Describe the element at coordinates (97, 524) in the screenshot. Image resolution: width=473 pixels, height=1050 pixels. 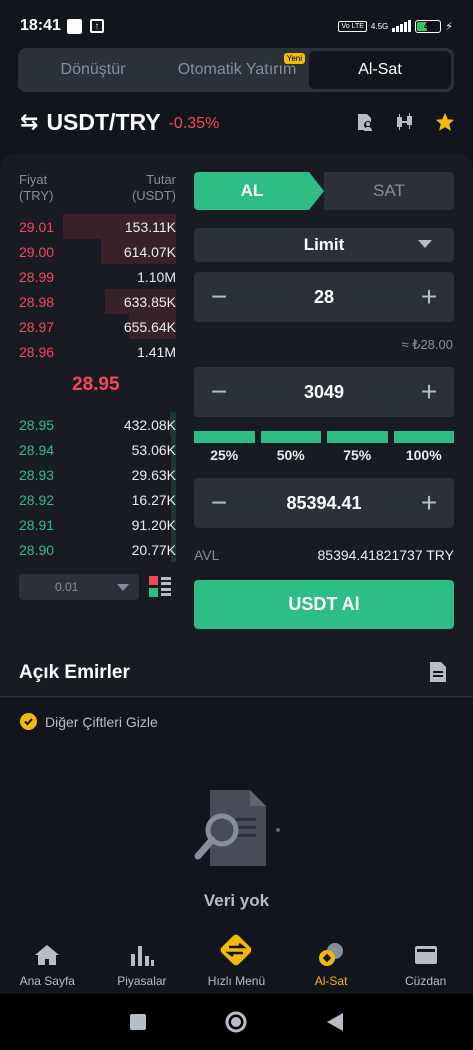
I see `bid-row: 28.91 91.20K` at that location.